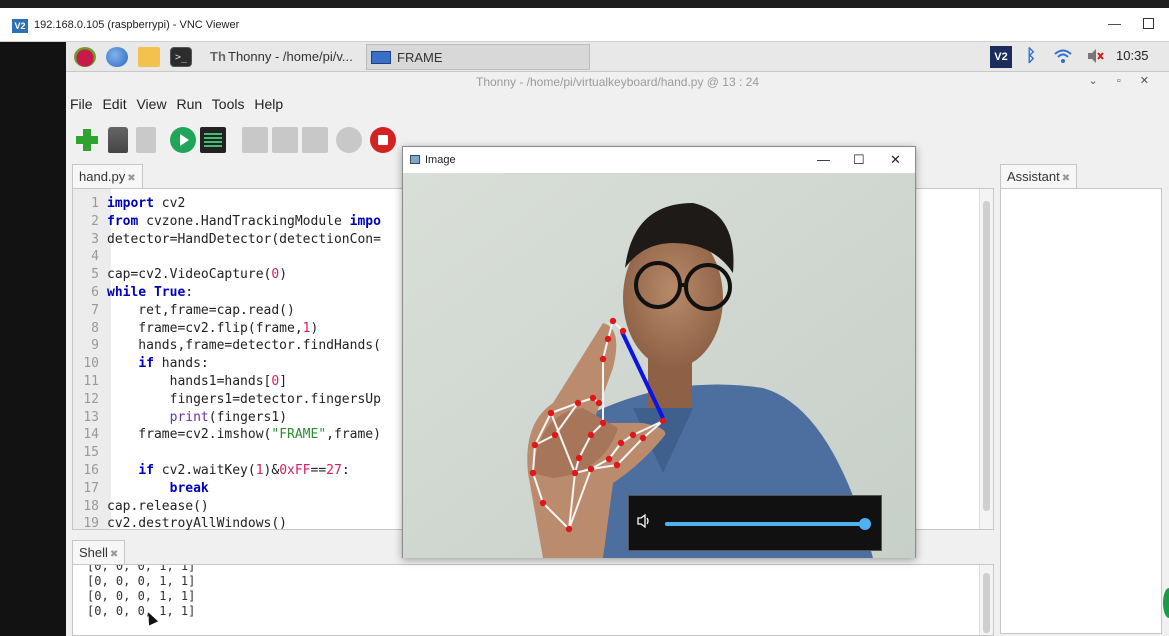 Image resolution: width=1169 pixels, height=636 pixels. What do you see at coordinates (314, 328) in the screenshot?
I see `code-token: )` at bounding box center [314, 328].